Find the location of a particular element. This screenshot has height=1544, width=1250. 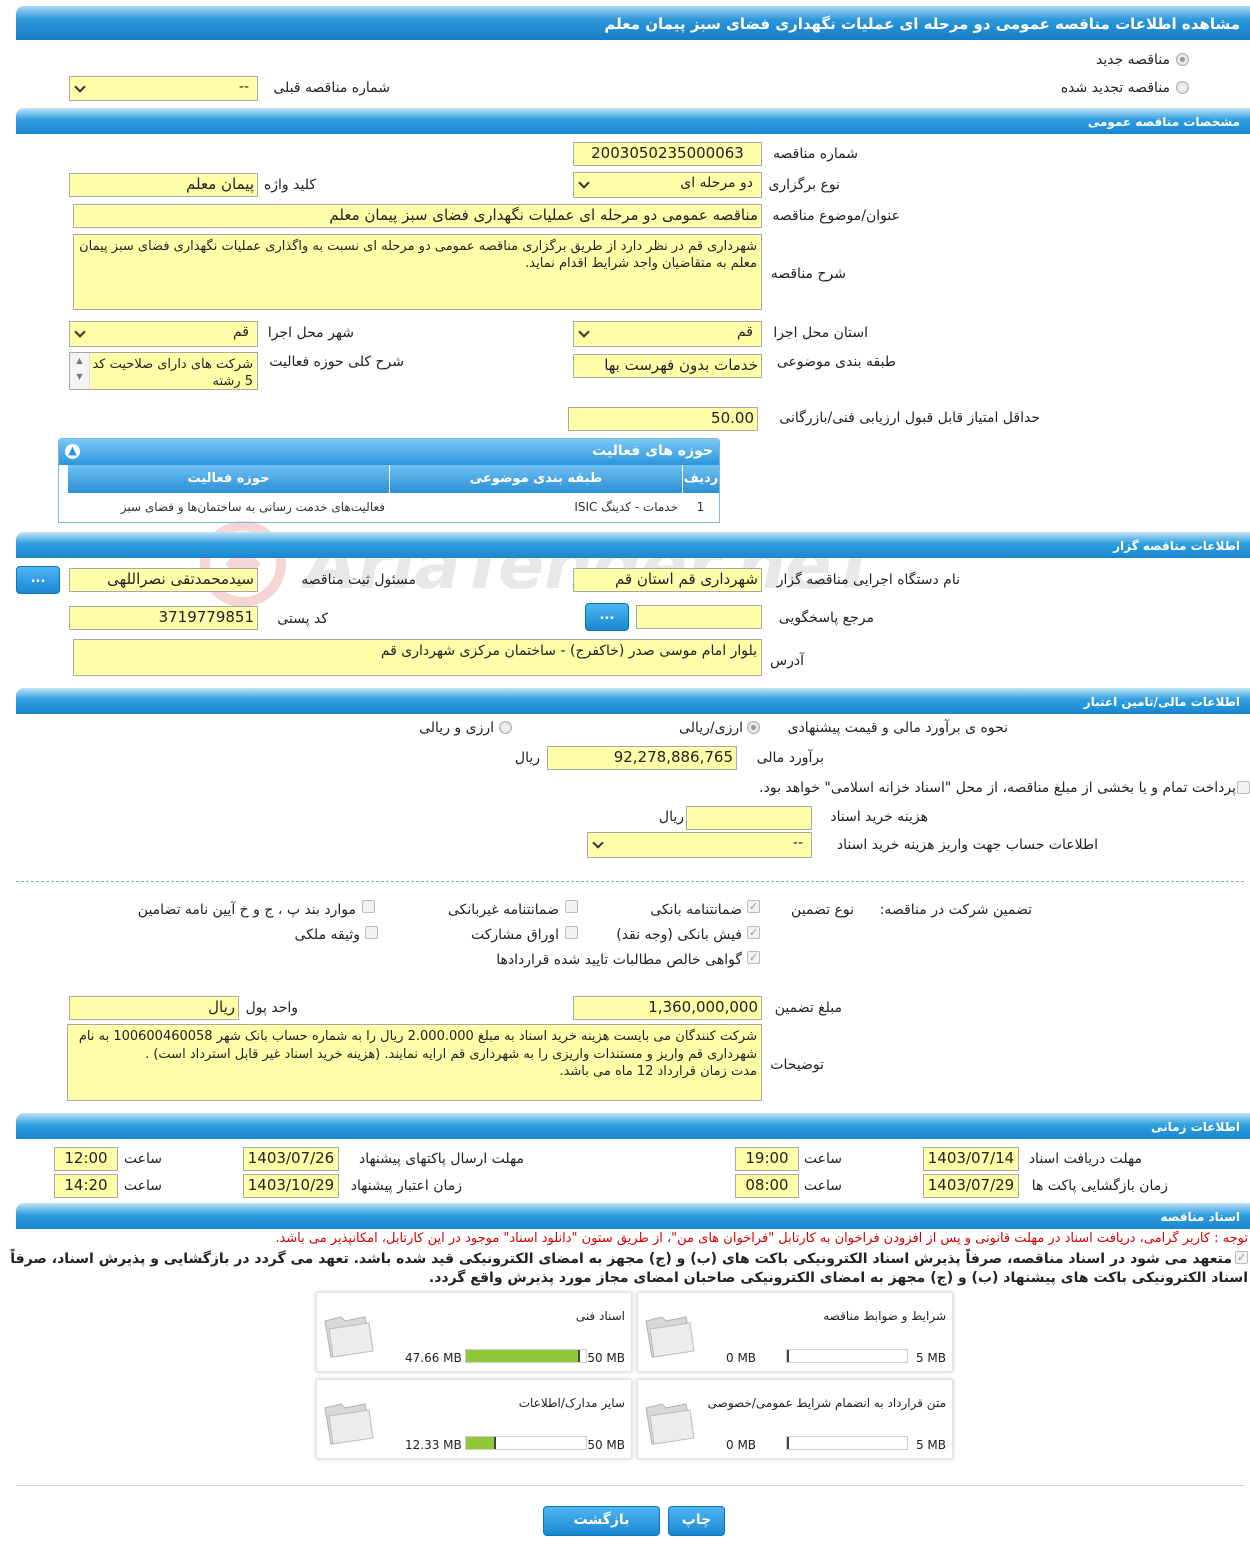

holding-type-label: نوع برگزاری is located at coordinates (804, 185).